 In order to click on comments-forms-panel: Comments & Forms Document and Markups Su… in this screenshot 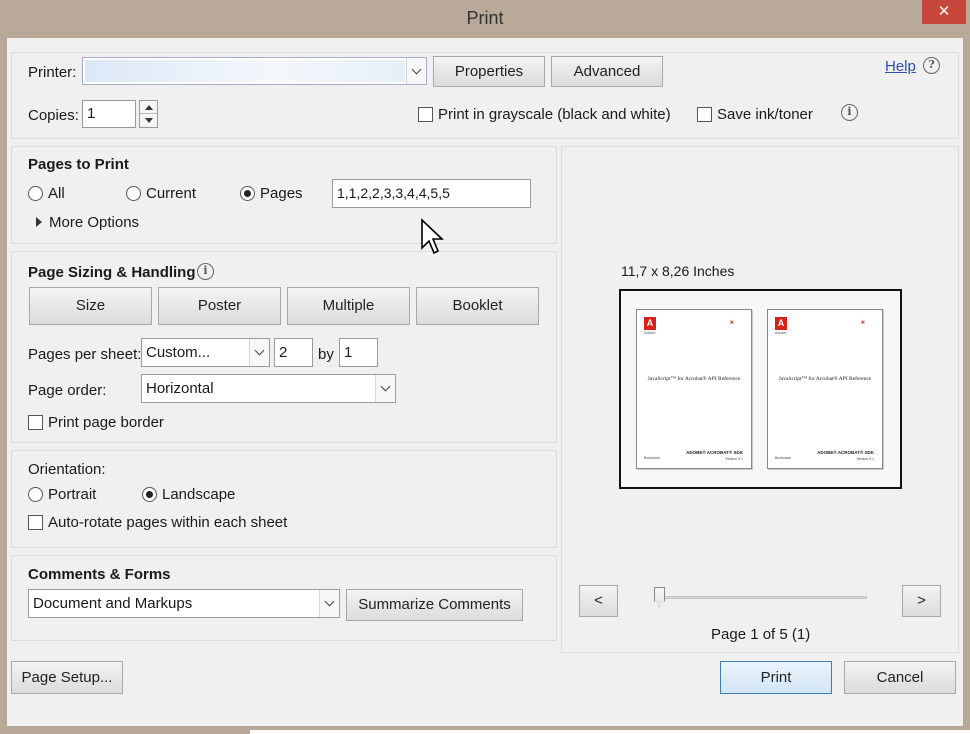, I will do `click(284, 598)`.